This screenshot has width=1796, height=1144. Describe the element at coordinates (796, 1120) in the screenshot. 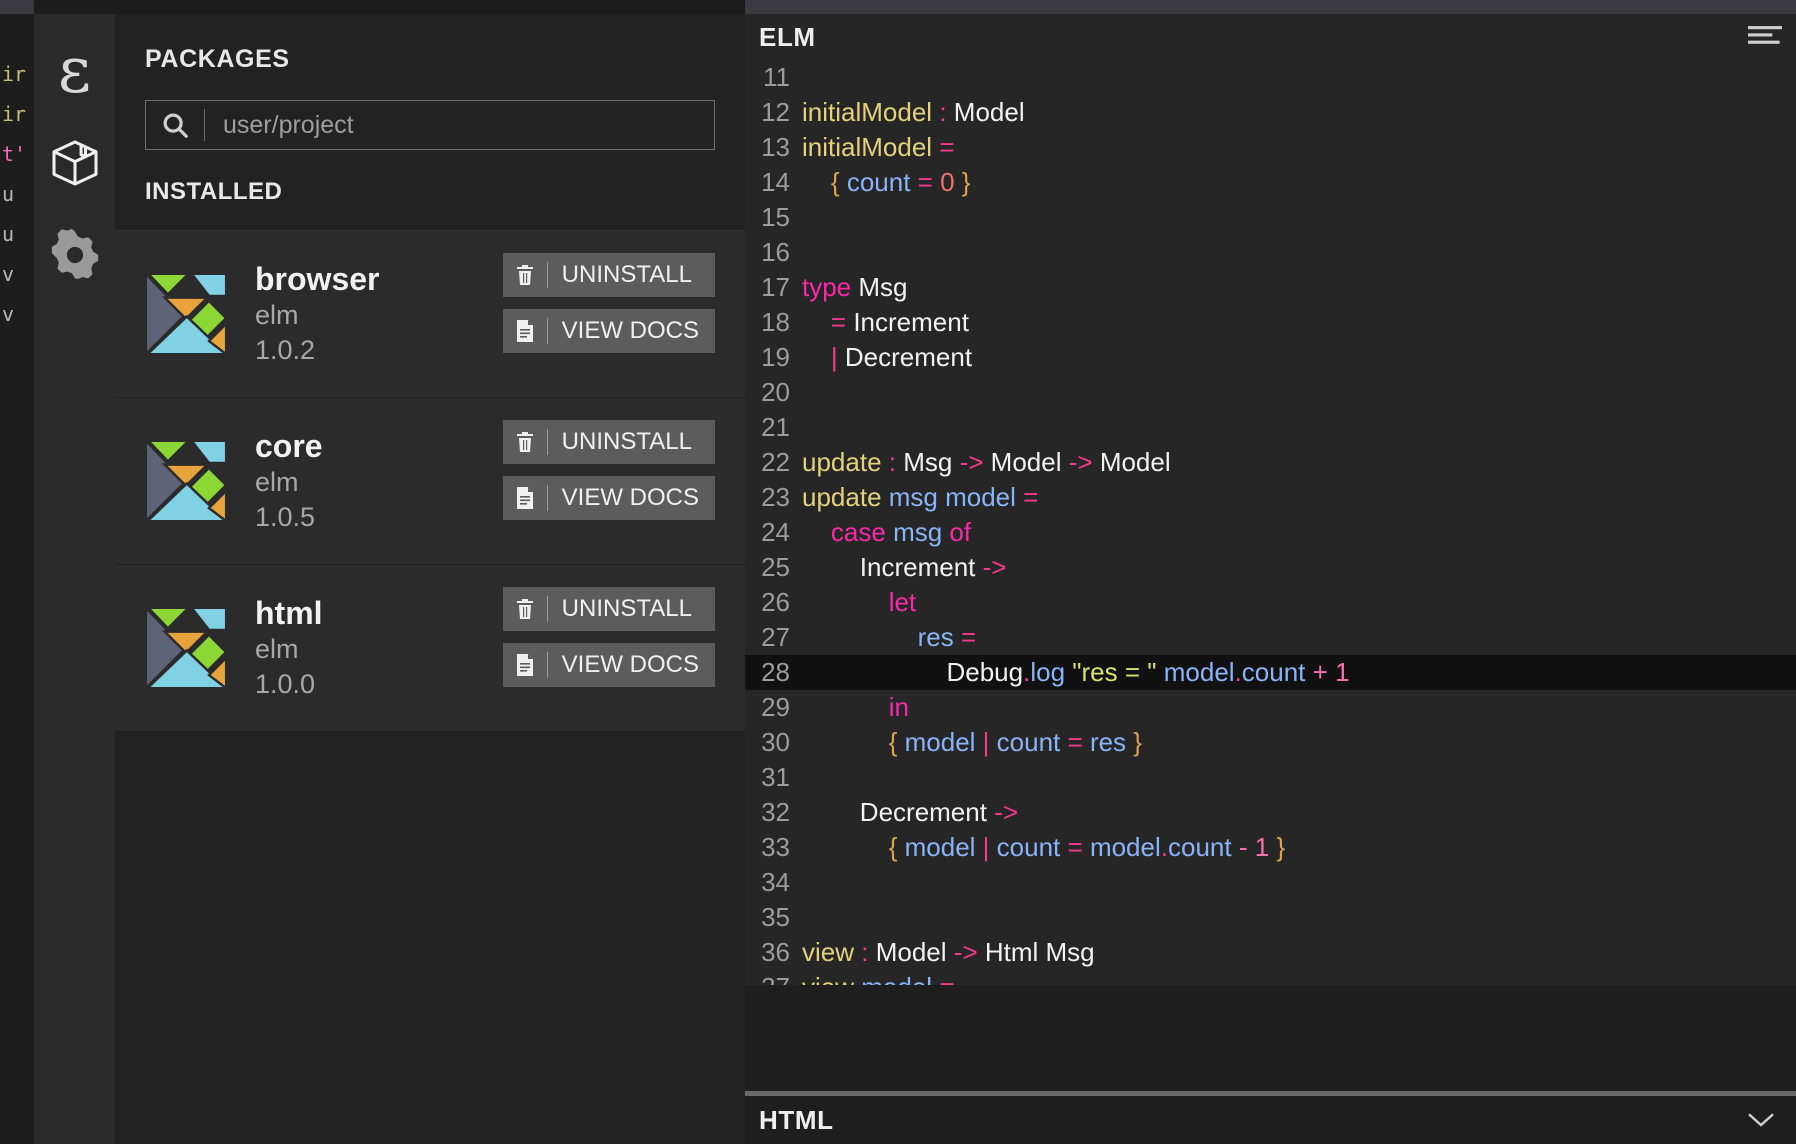

I see `editor-tab-html: HTML` at that location.